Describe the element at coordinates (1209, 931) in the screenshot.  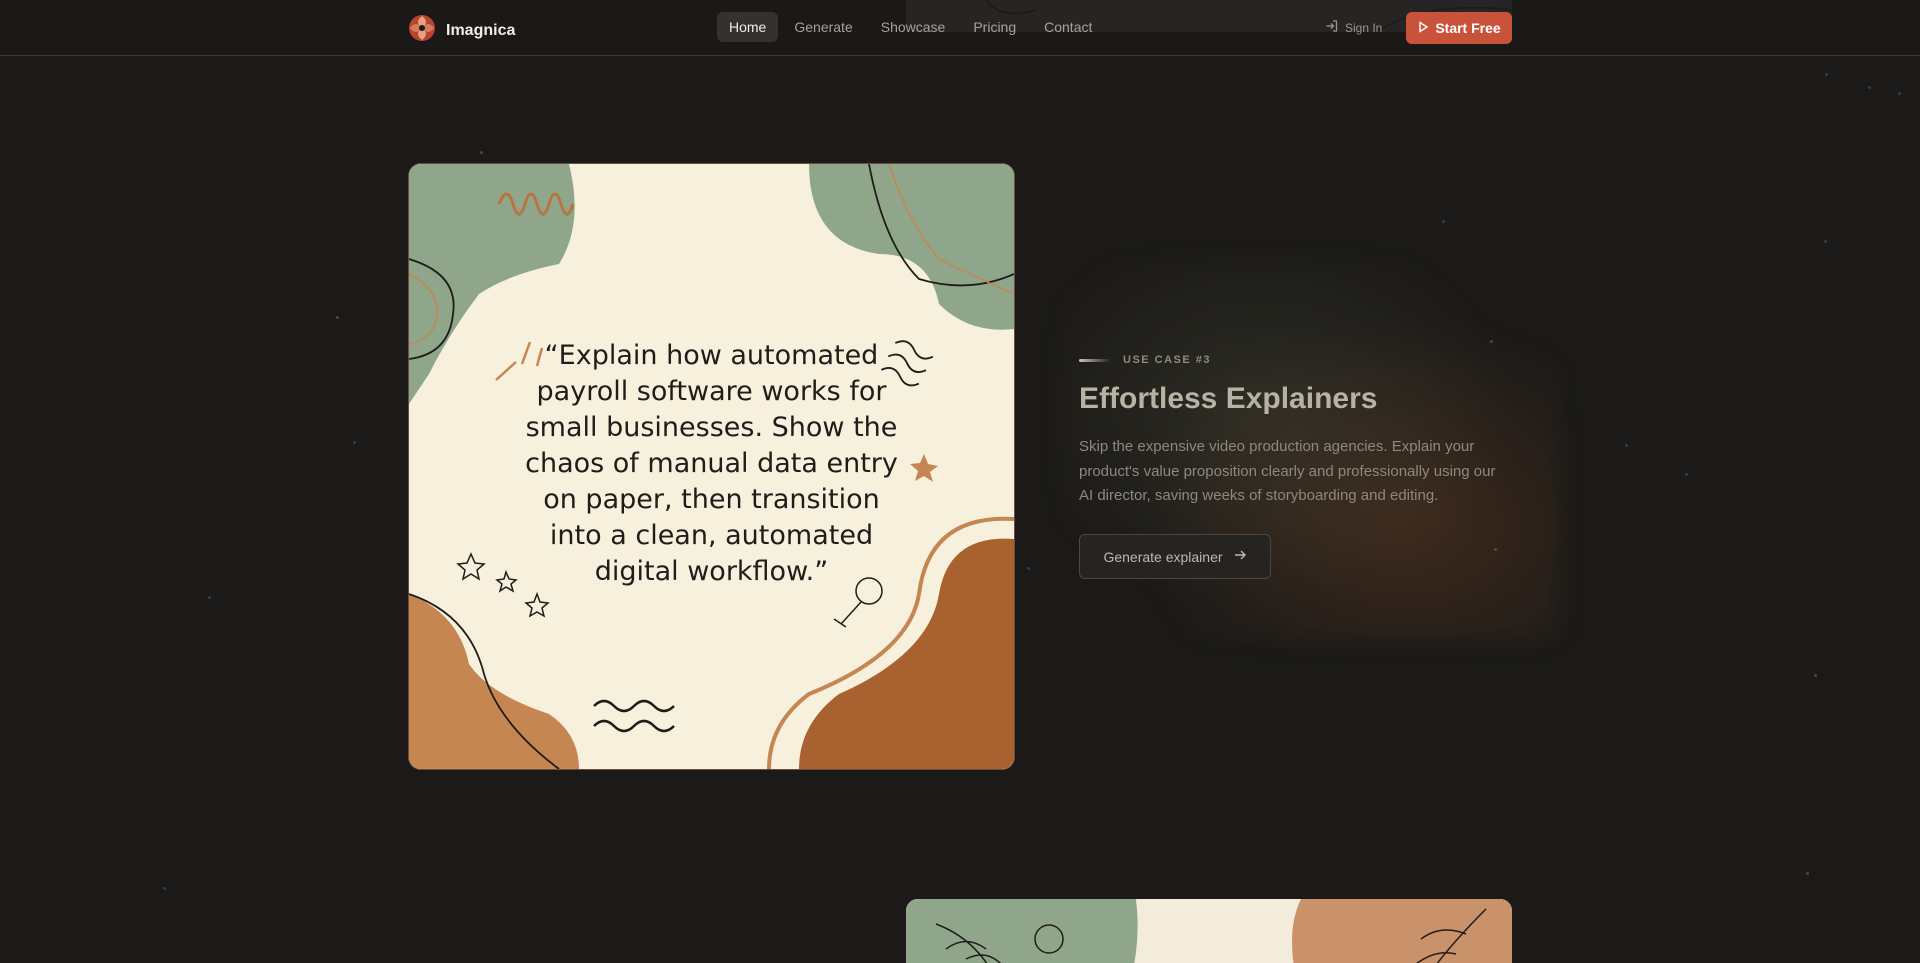
I see `next-showcase-image` at that location.